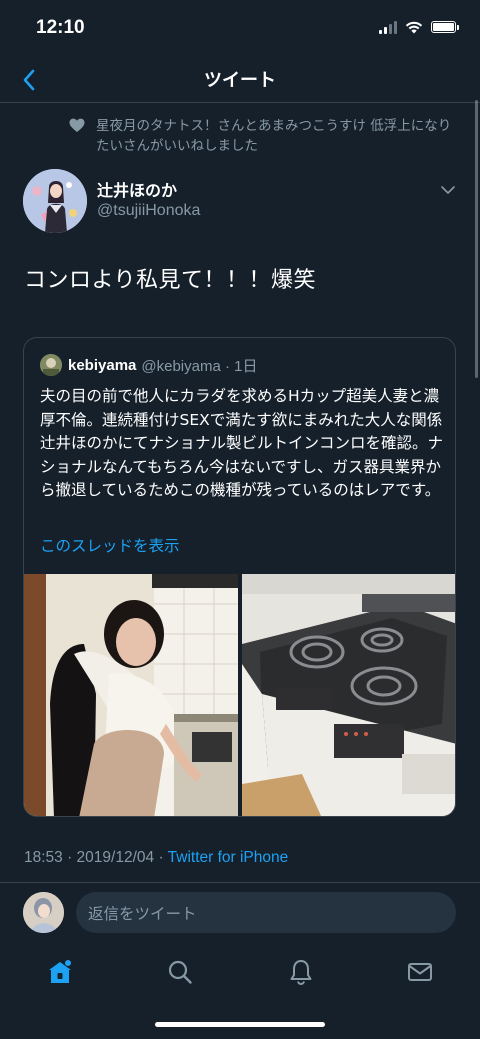 This screenshot has height=1039, width=480. Describe the element at coordinates (476, 239) in the screenshot. I see `scrollbar` at that location.